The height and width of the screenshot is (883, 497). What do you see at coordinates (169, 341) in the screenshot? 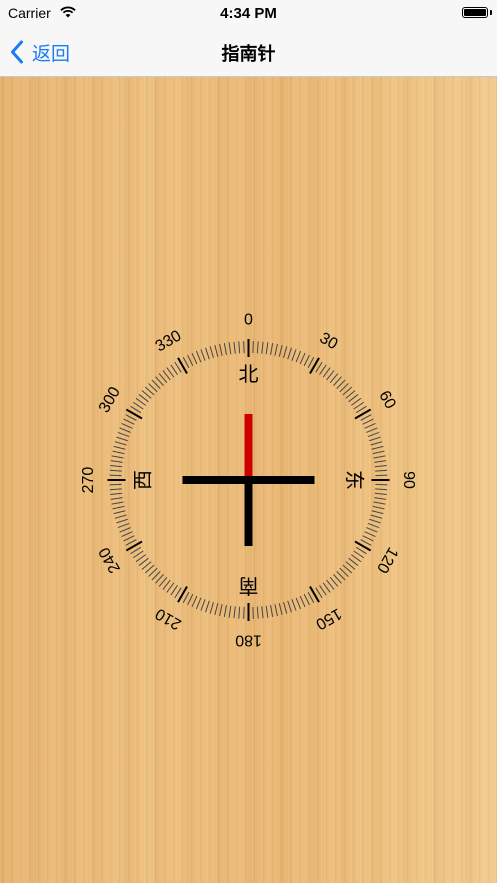
I see `degree-label: 330` at bounding box center [169, 341].